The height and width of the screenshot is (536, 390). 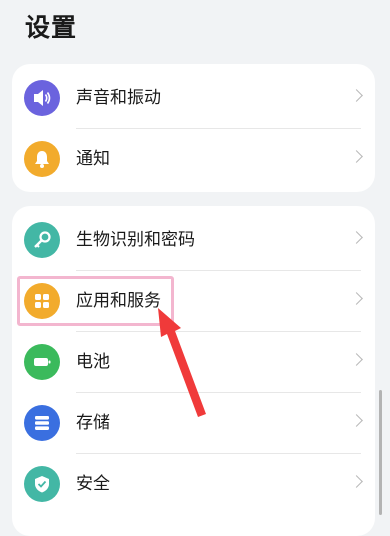 I want to click on red-arrow-annotation, so click(x=182, y=362).